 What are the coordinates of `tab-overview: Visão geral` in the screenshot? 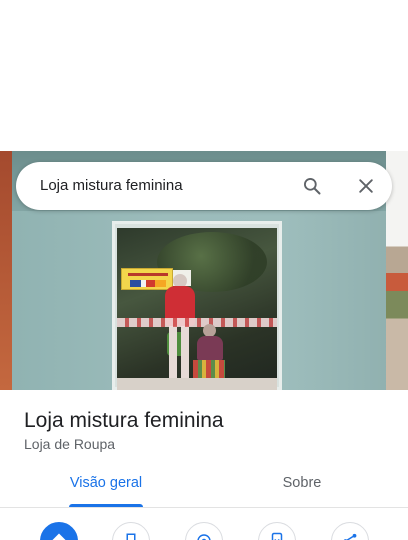 It's located at (106, 484).